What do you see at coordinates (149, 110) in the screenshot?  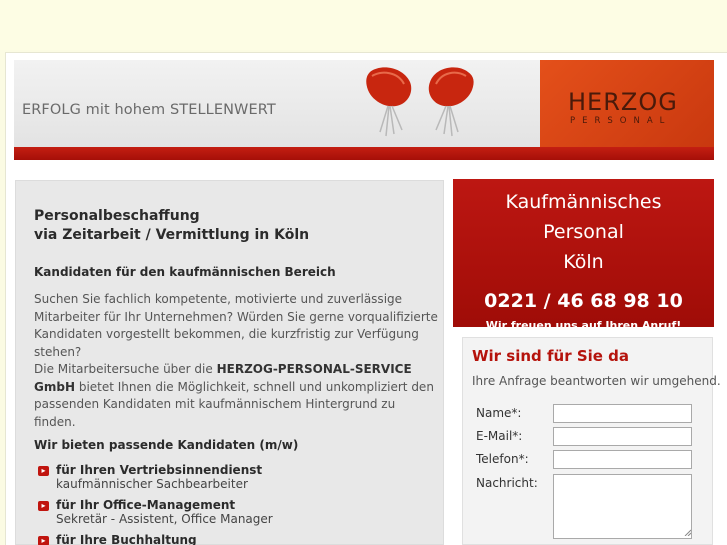 I see `header-tagline: ERFOLG mit hohem STELLENWERT` at bounding box center [149, 110].